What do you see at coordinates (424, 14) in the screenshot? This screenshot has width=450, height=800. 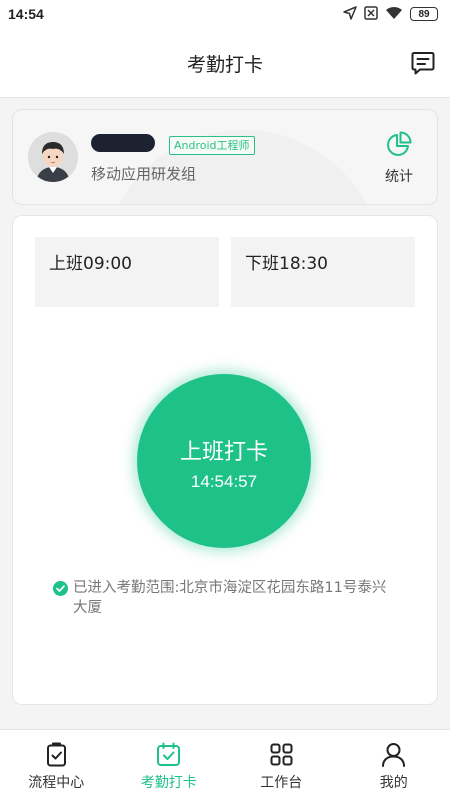 I see `battery-indicator: 89` at bounding box center [424, 14].